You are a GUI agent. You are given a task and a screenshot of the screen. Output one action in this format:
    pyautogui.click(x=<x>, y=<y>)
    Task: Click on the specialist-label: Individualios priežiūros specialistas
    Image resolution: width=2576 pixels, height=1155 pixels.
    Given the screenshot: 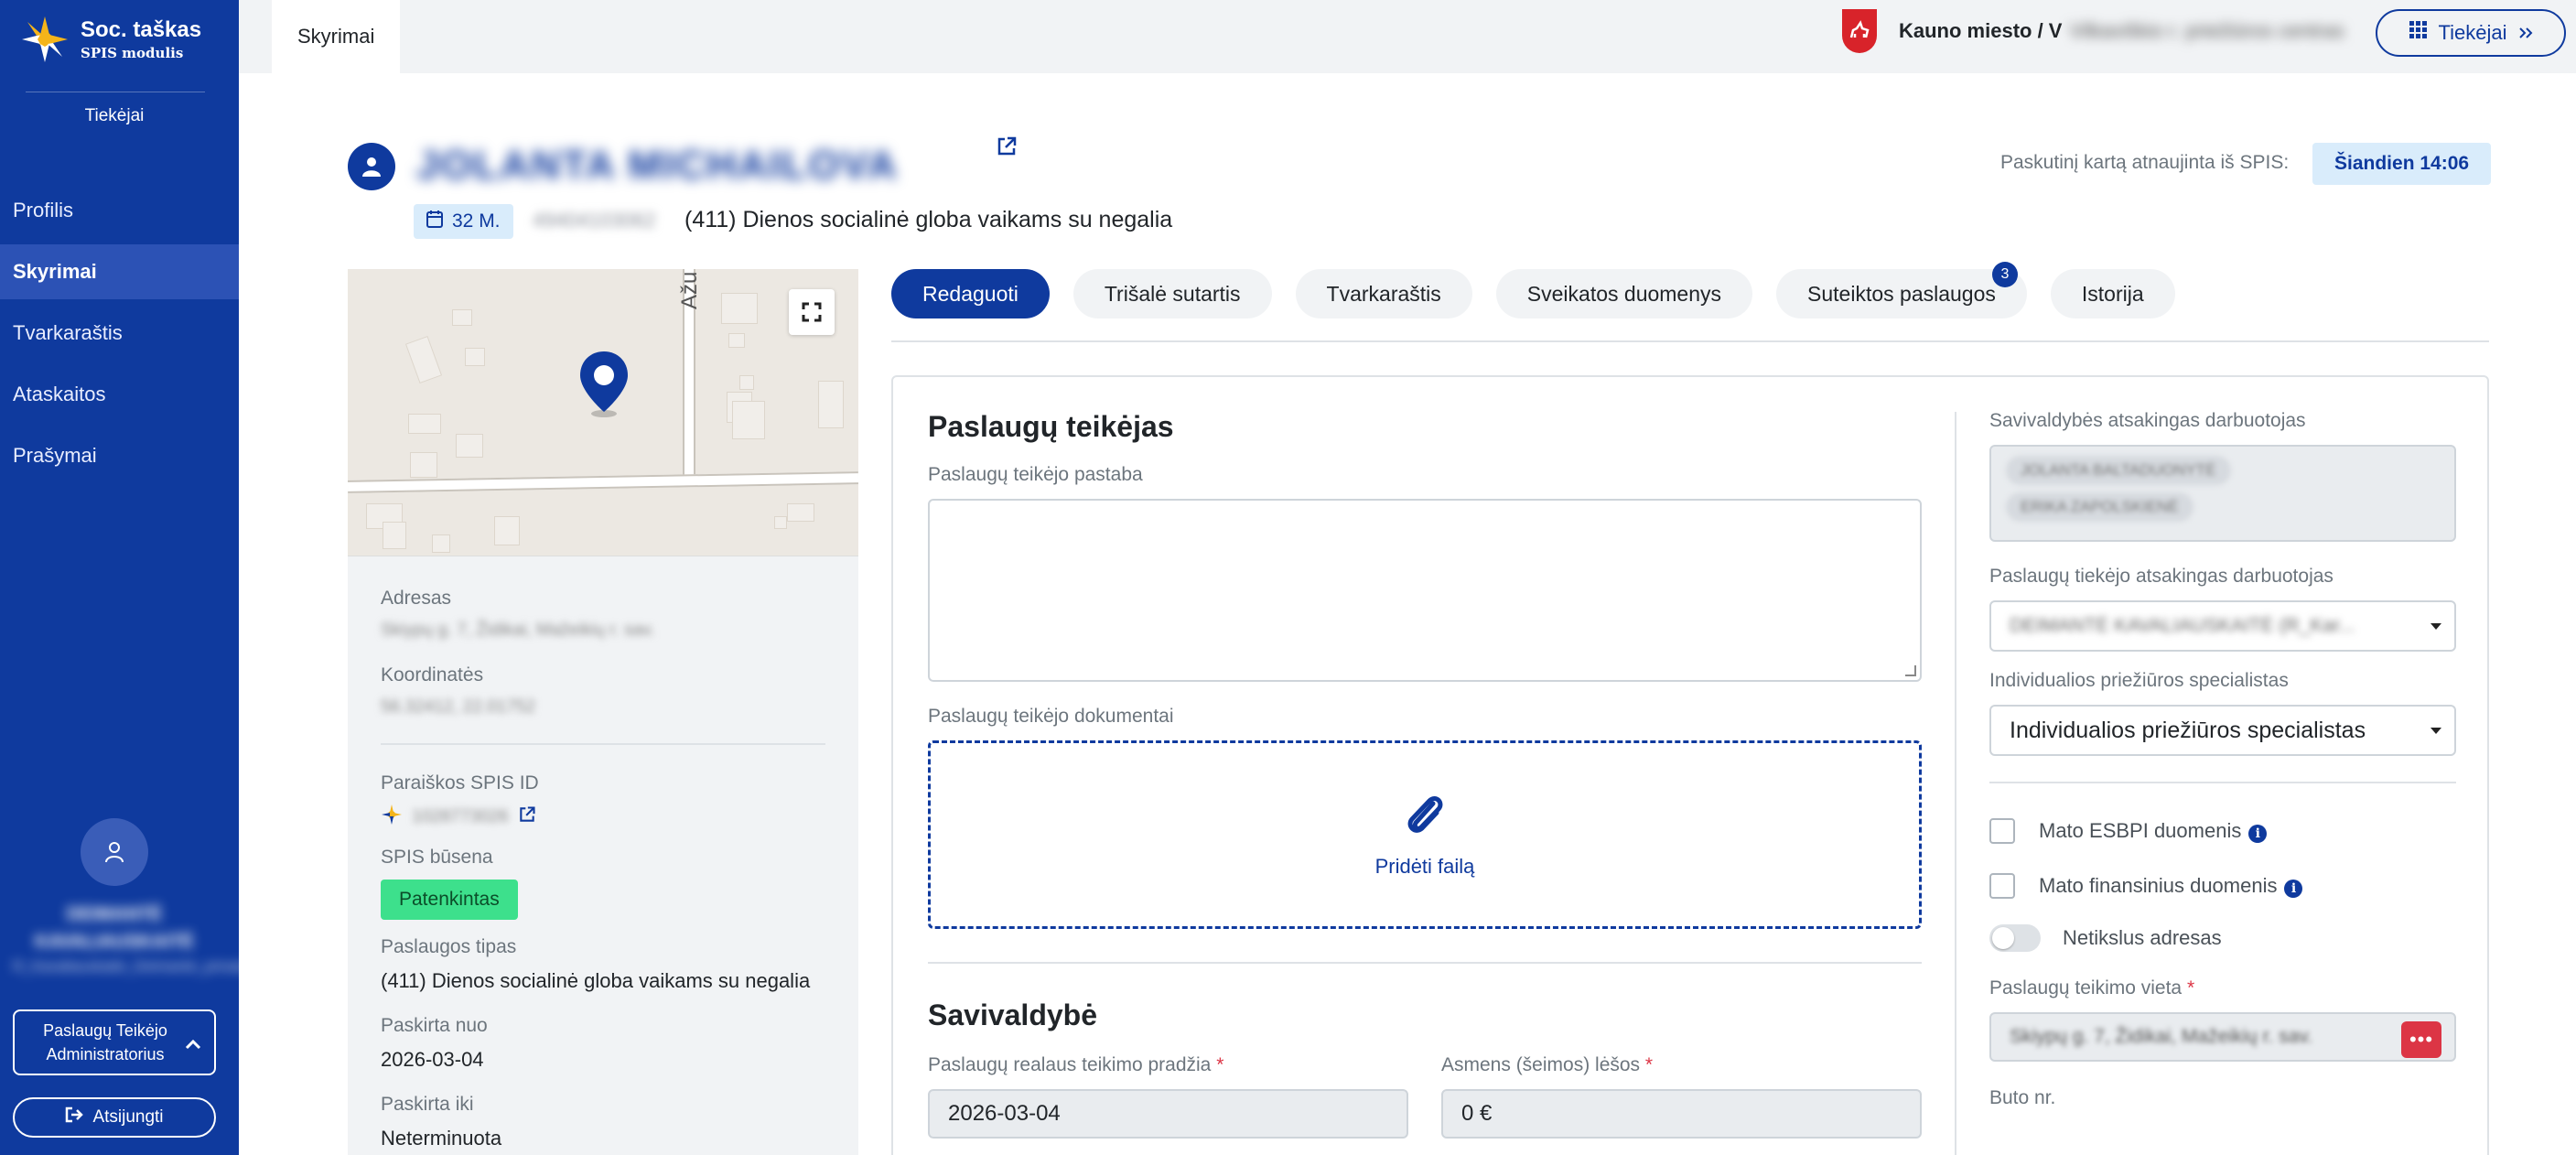 What is the action you would take?
    pyautogui.click(x=2139, y=680)
    